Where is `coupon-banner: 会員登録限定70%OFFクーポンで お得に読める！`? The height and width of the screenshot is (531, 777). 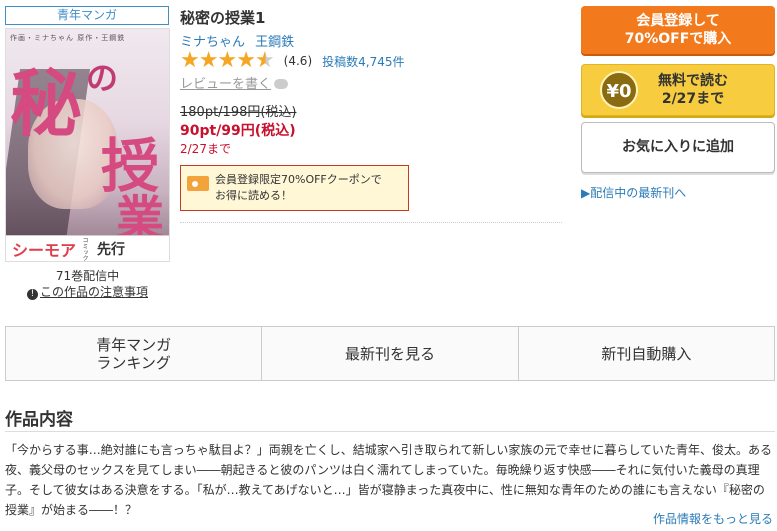
coupon-banner: 会員登録限定70%OFFクーポンで お得に読める！ is located at coordinates (294, 188).